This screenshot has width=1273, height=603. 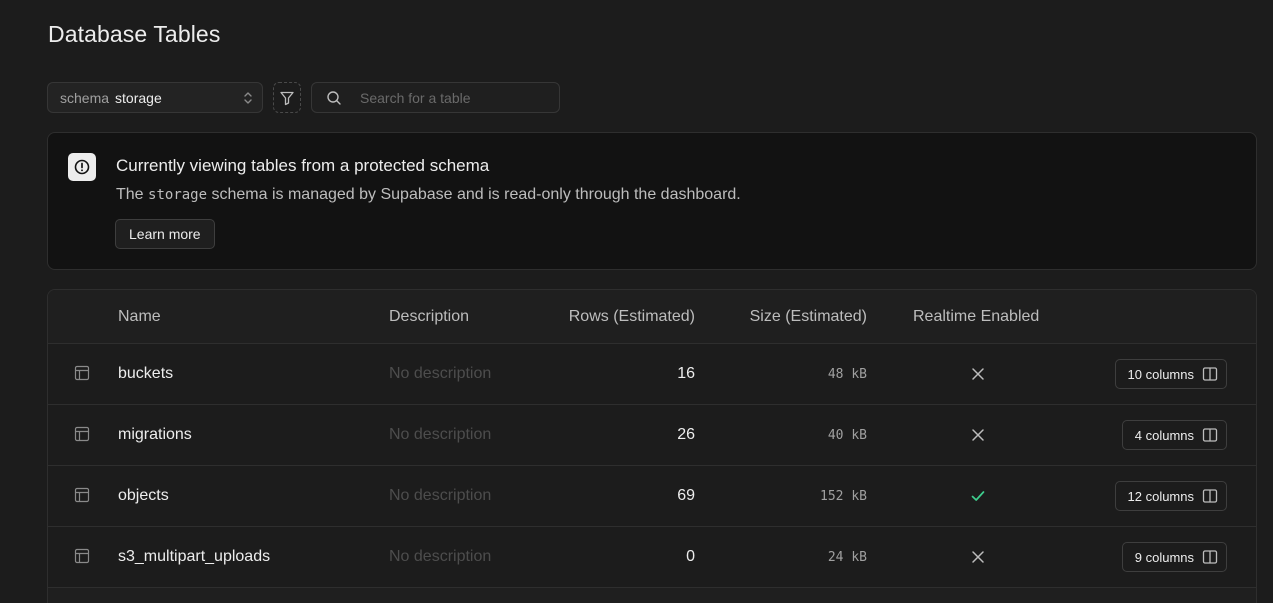 I want to click on column-header-size: Size (Estimated), so click(x=808, y=316).